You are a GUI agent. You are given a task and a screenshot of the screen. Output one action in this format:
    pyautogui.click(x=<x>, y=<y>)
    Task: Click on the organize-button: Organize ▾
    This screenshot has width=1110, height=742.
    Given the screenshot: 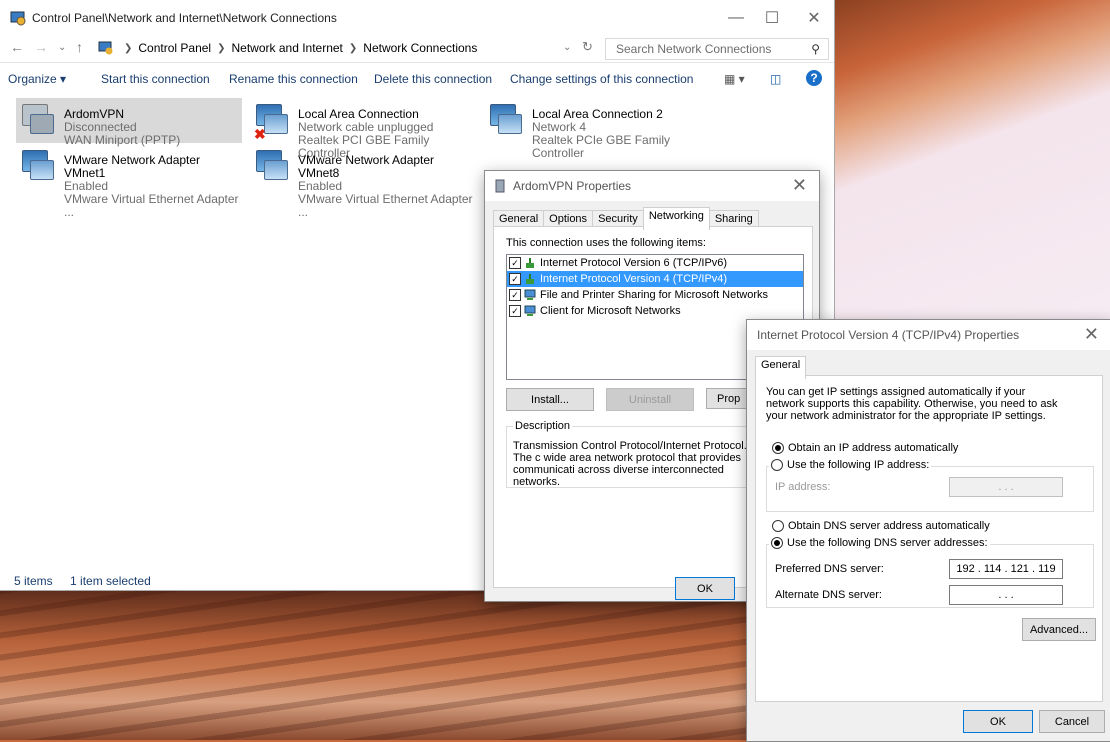 What is the action you would take?
    pyautogui.click(x=37, y=79)
    